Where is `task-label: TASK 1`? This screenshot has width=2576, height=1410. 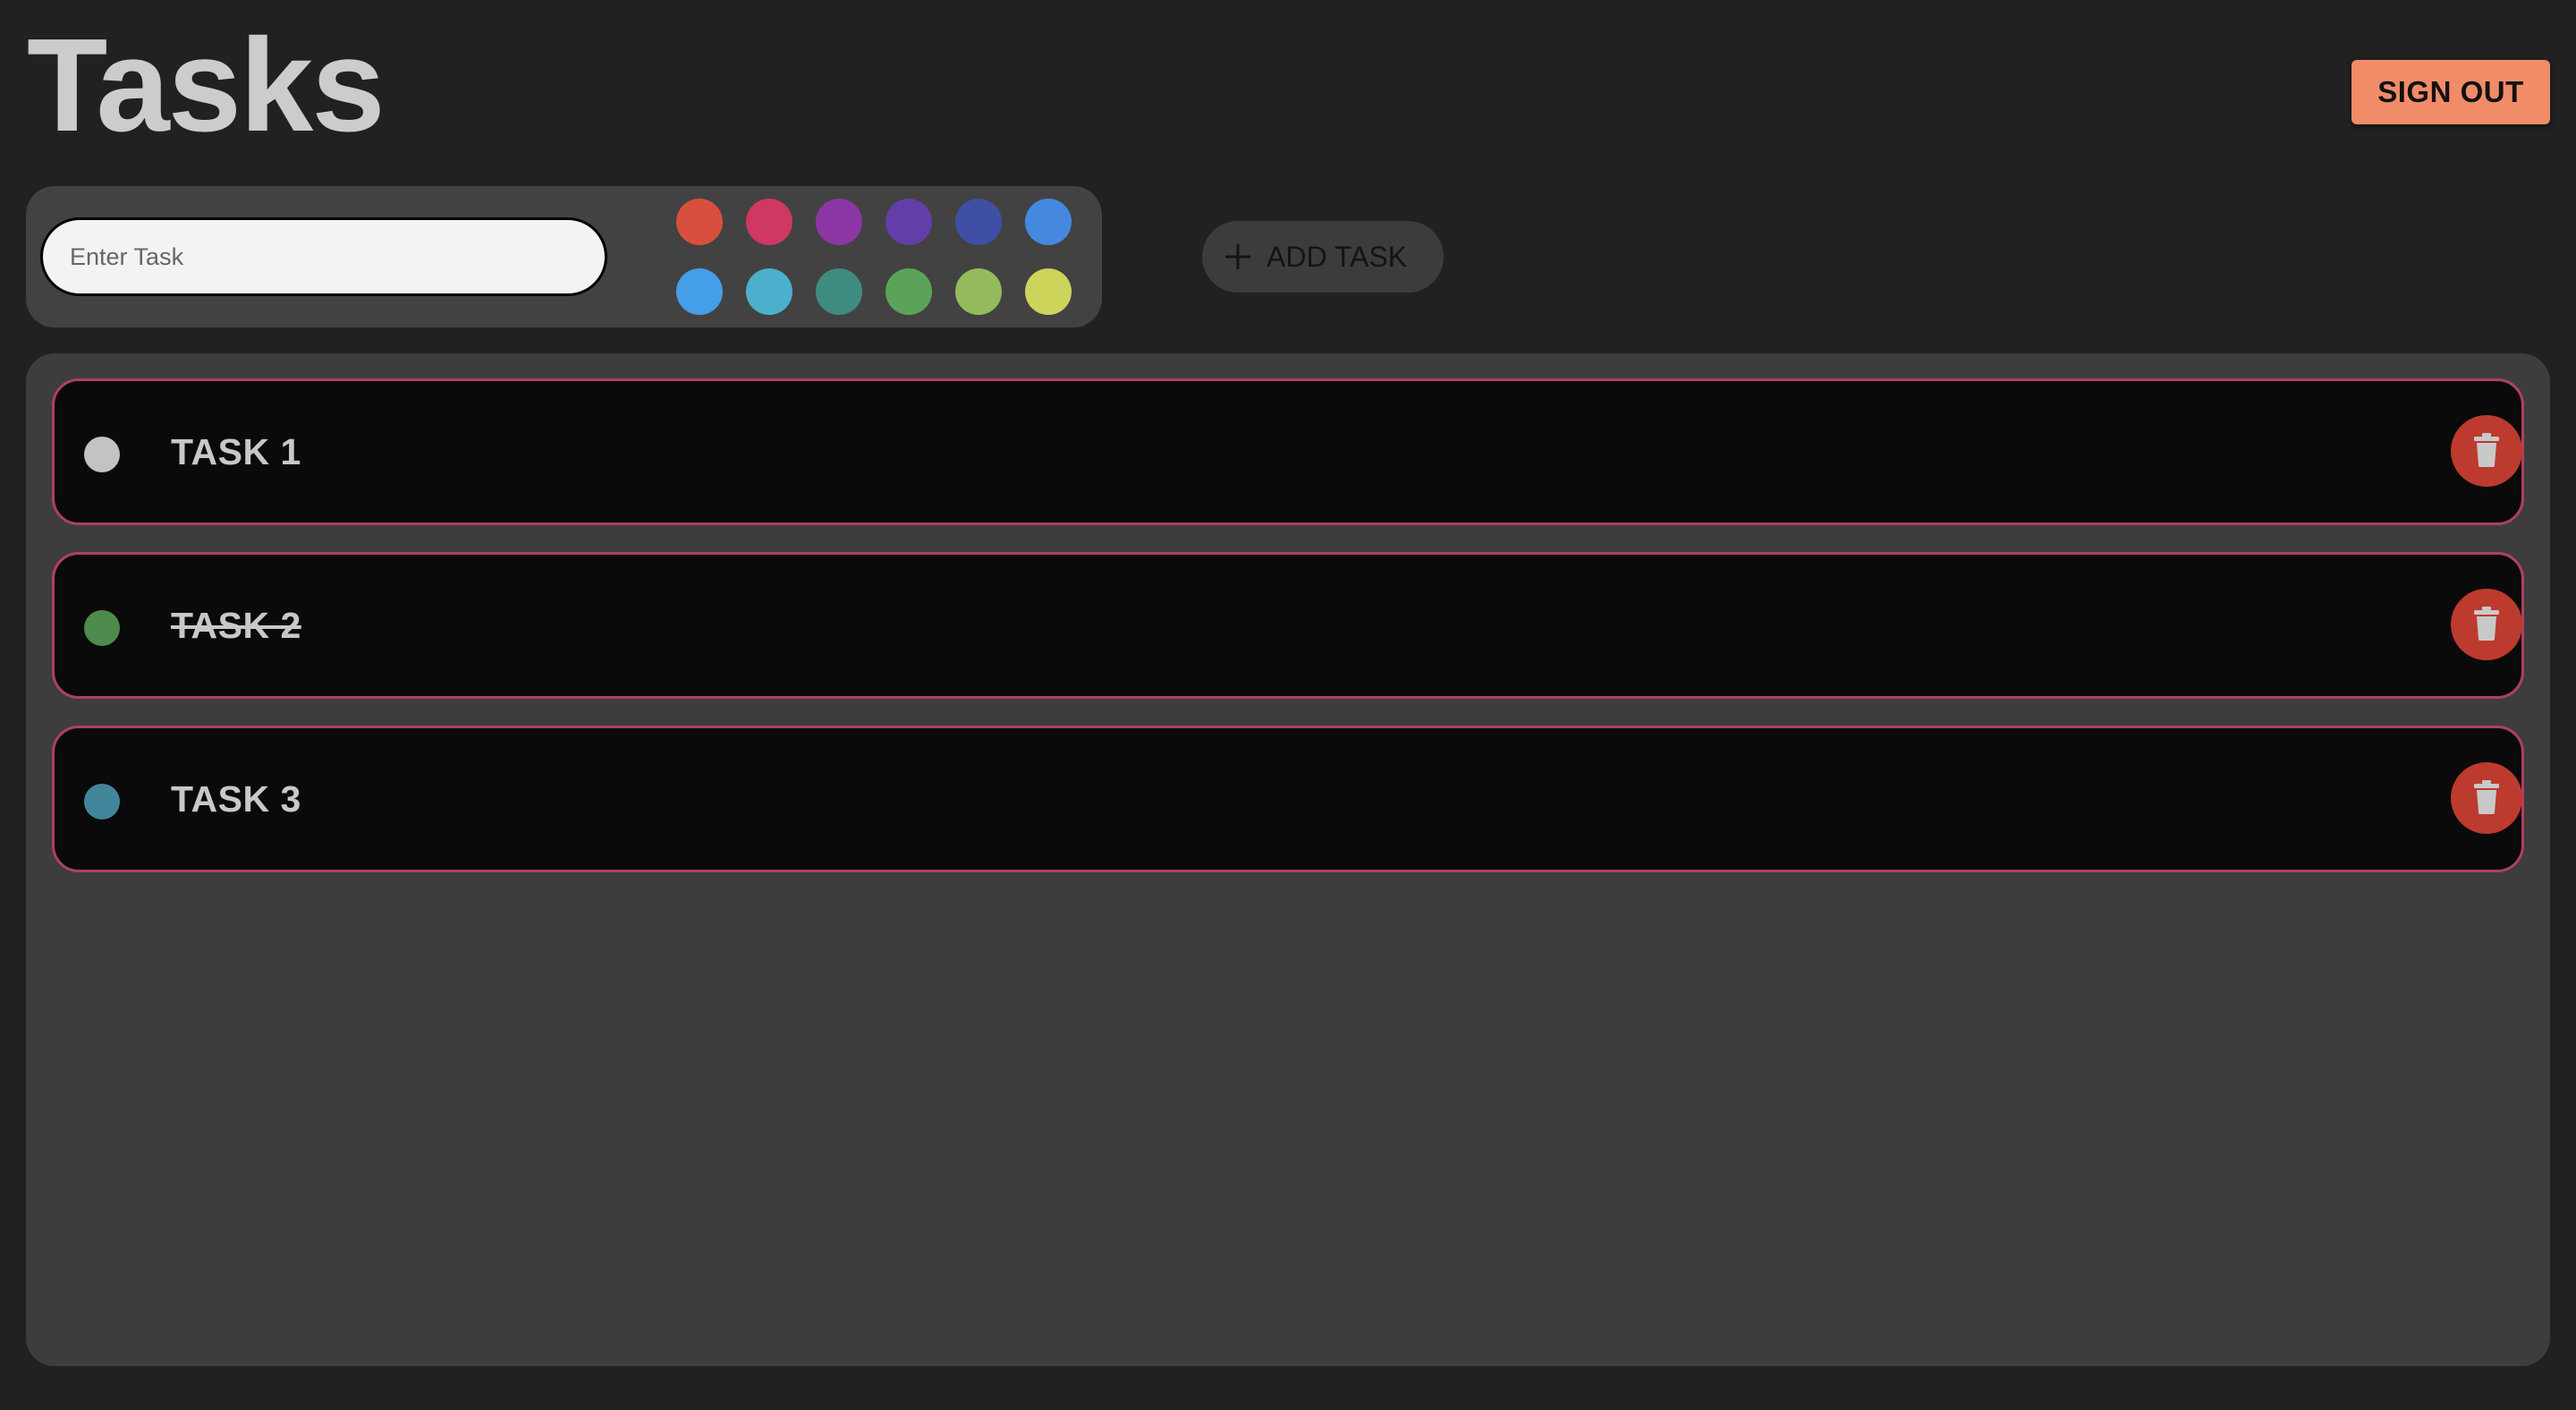 task-label: TASK 1 is located at coordinates (236, 451).